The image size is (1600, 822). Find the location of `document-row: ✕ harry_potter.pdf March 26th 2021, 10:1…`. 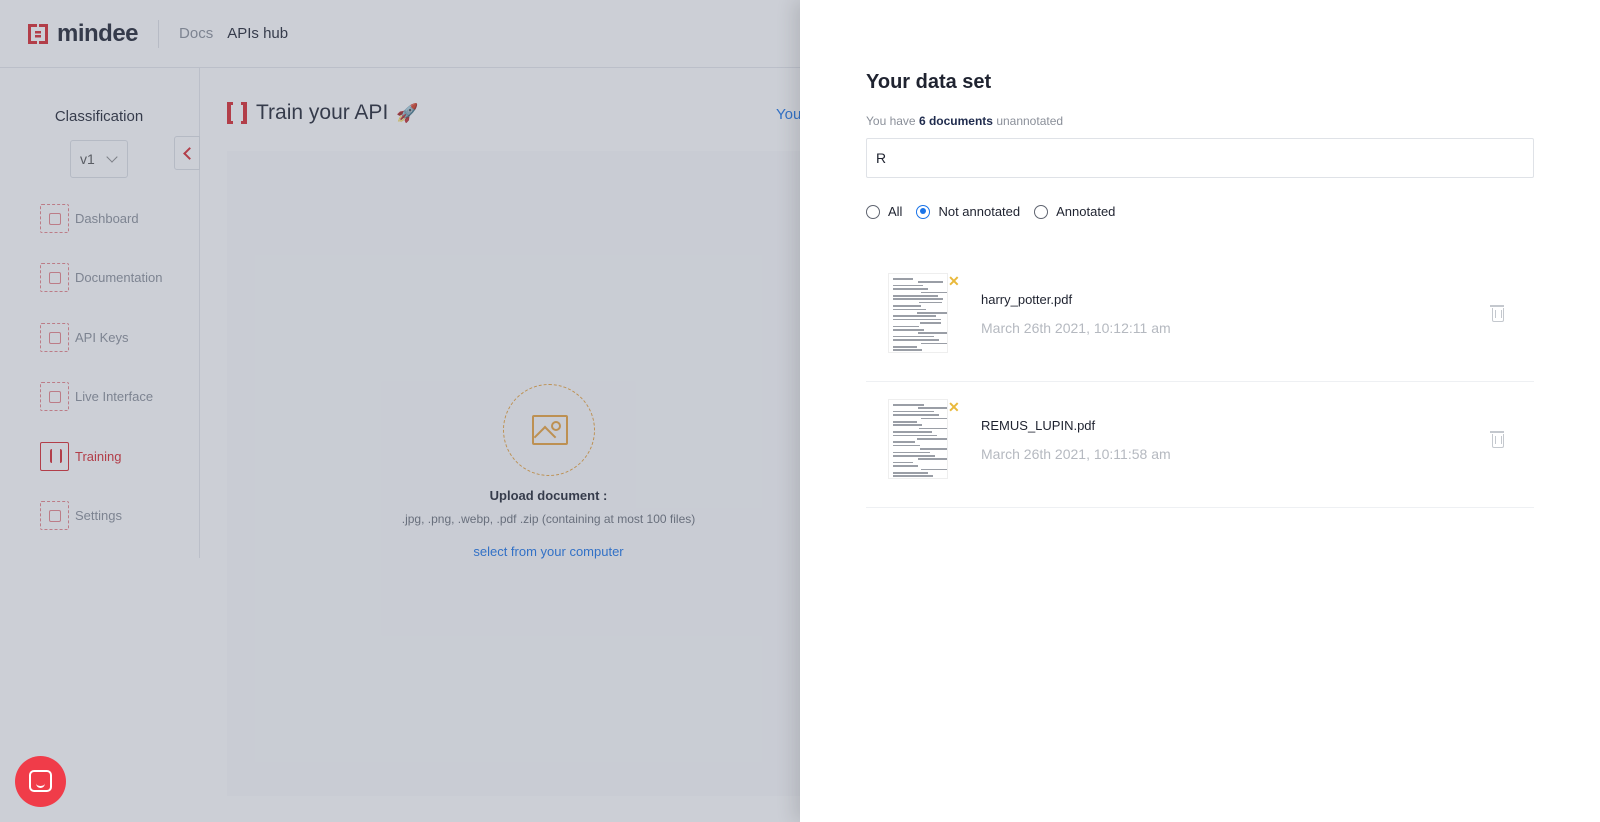

document-row: ✕ harry_potter.pdf March 26th 2021, 10:1… is located at coordinates (1200, 319).